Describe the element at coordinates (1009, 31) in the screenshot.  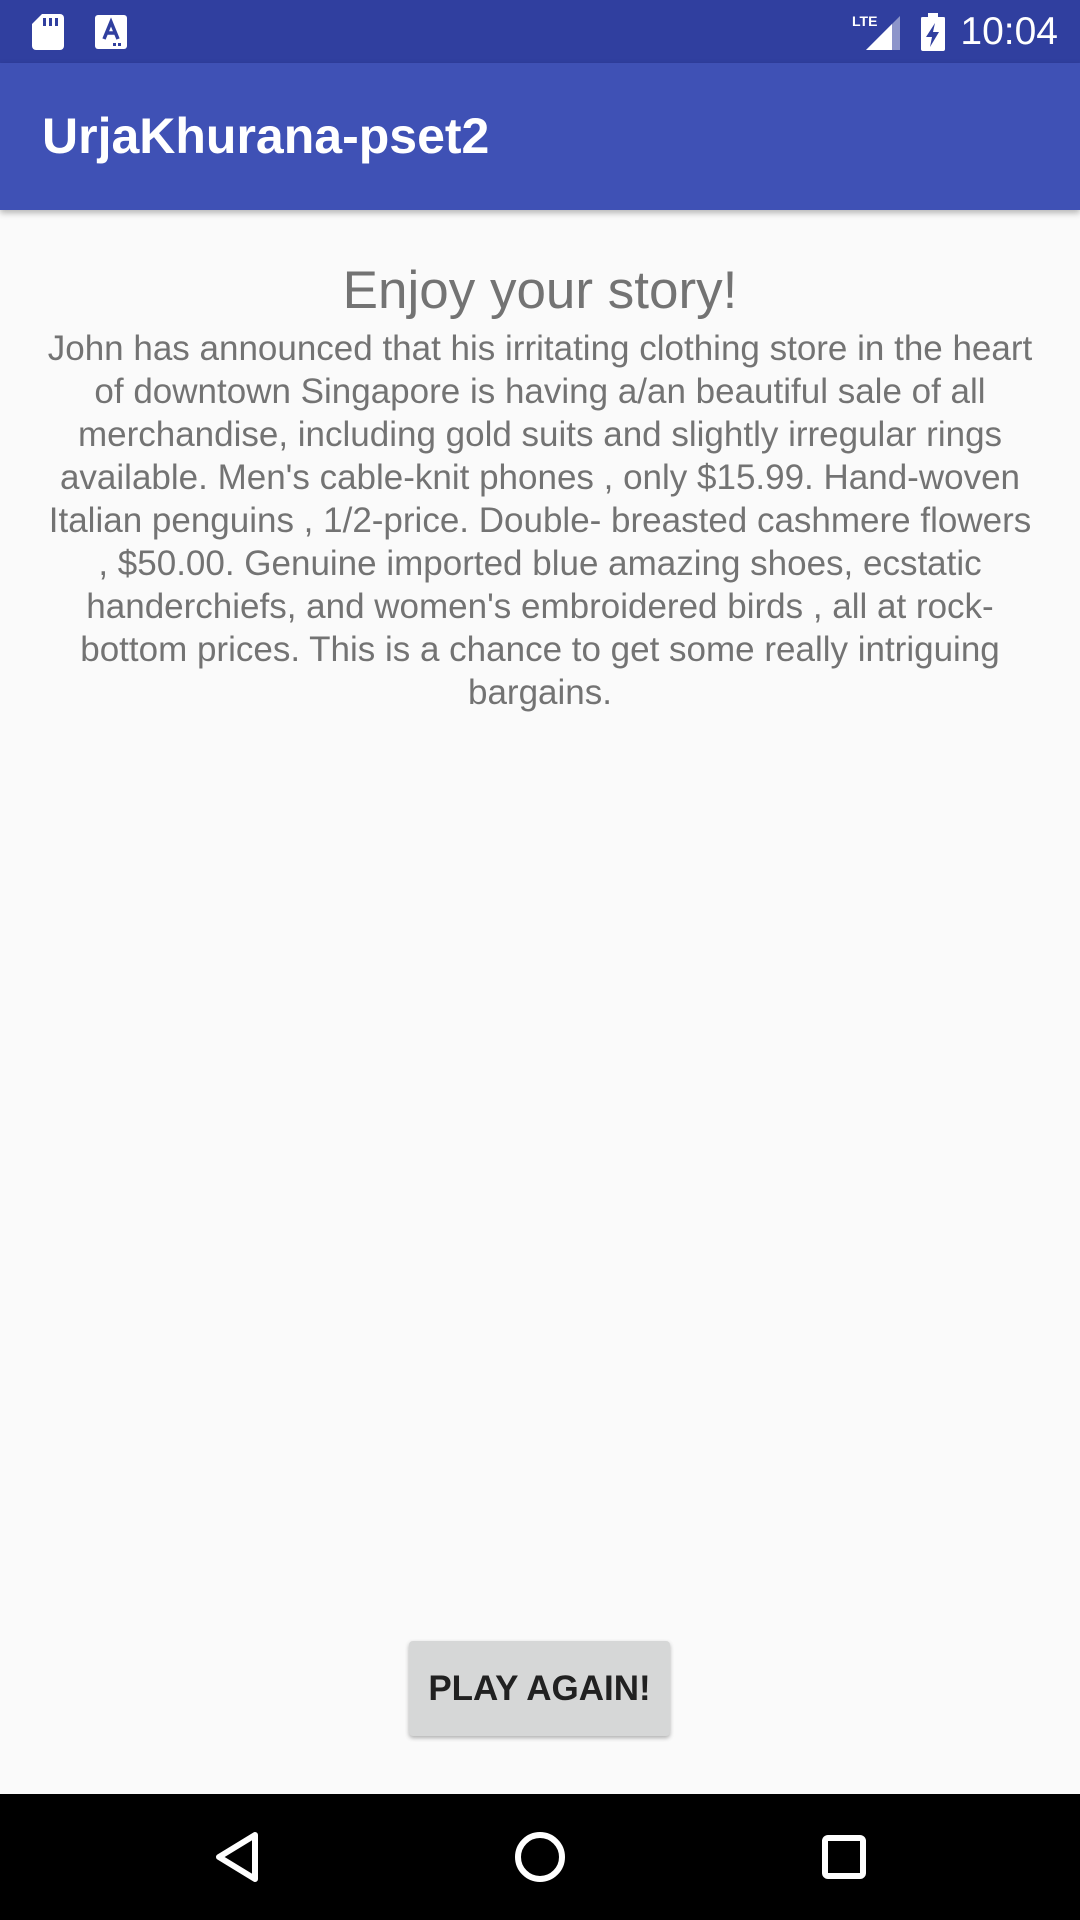
I see `status-time: 10:04` at that location.